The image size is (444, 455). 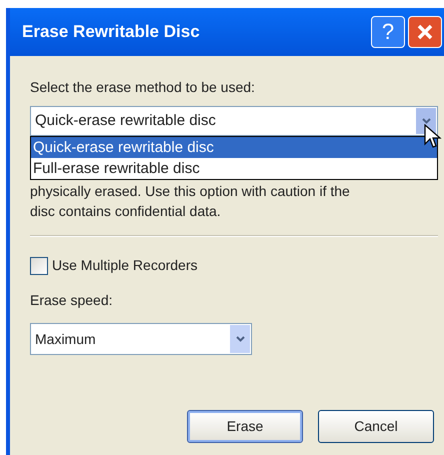 I want to click on dropdown-value: Quick-erase rewritable disc, so click(x=126, y=120).